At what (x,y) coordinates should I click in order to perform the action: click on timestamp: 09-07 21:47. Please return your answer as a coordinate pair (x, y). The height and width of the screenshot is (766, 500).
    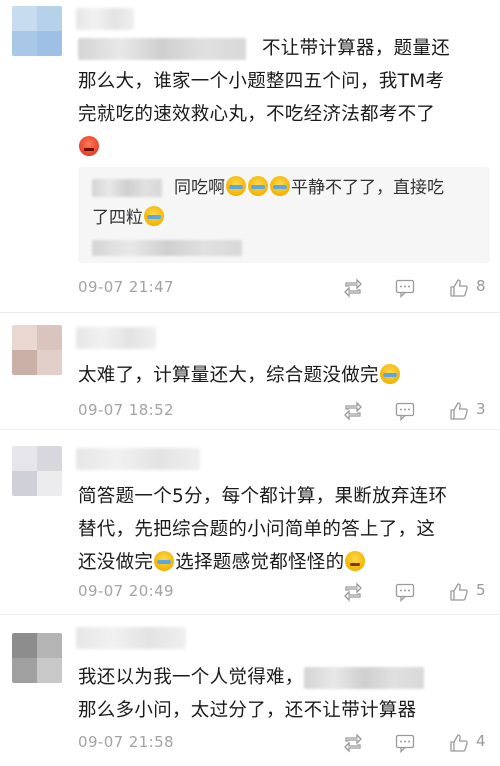
    Looking at the image, I should click on (126, 287).